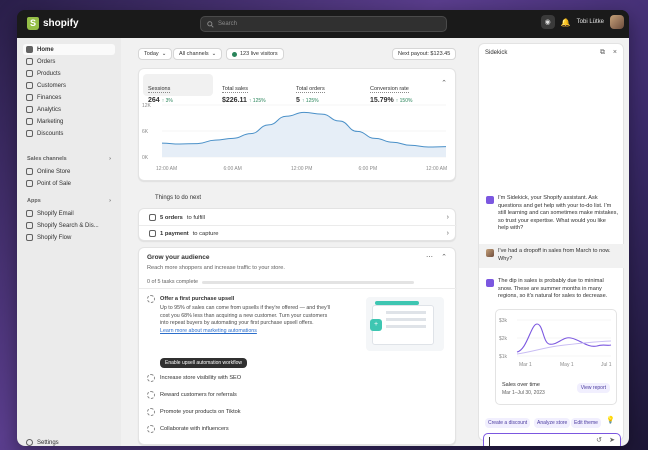  I want to click on chip-edit-theme: Edit theme, so click(586, 423).